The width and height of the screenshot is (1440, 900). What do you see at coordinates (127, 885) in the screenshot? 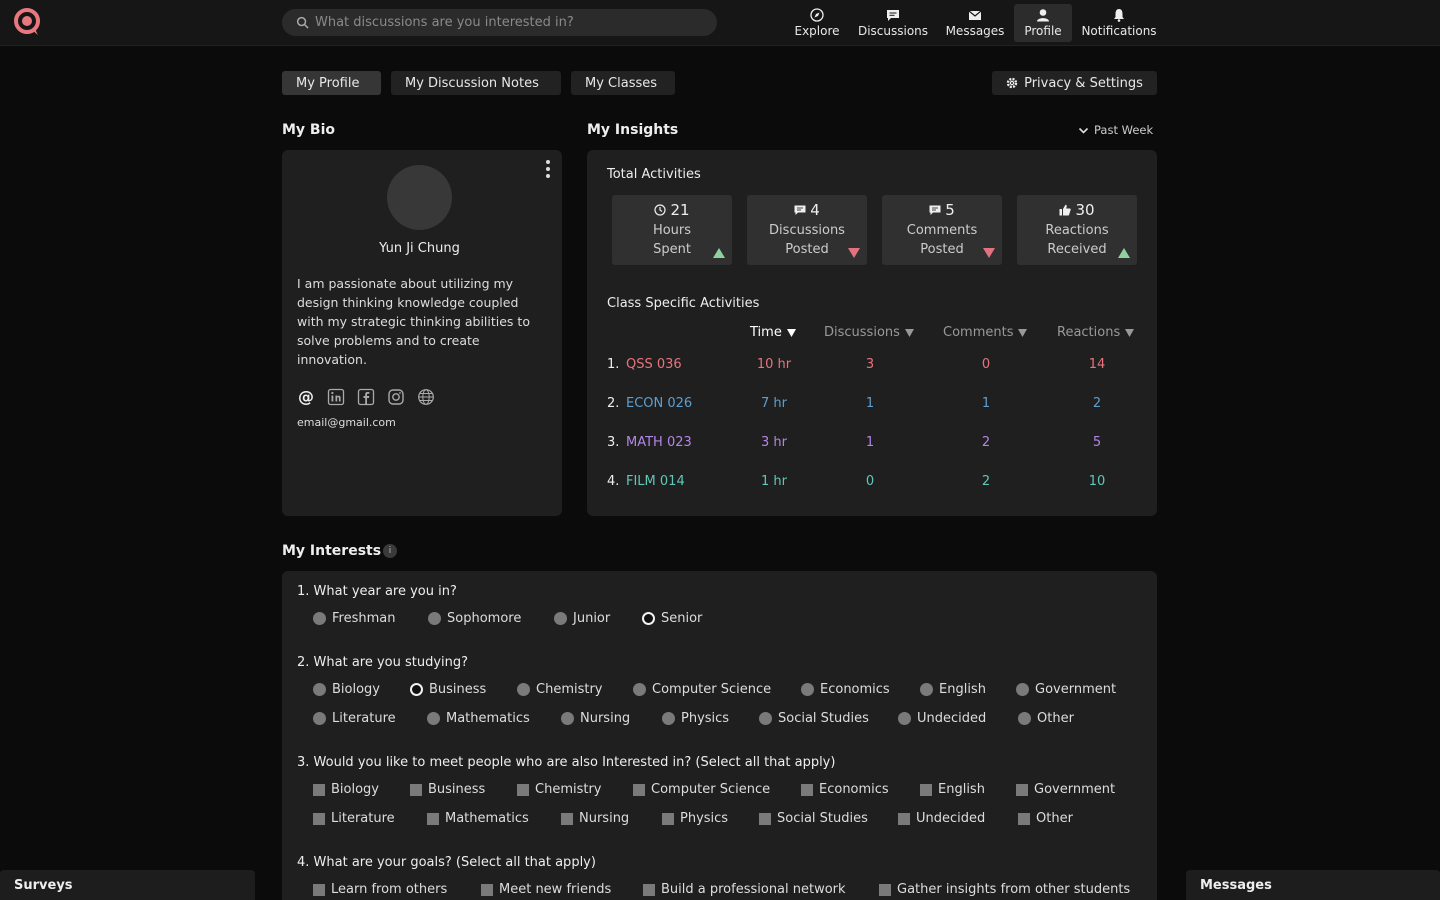
I see `surveys-dock: Surveys` at bounding box center [127, 885].